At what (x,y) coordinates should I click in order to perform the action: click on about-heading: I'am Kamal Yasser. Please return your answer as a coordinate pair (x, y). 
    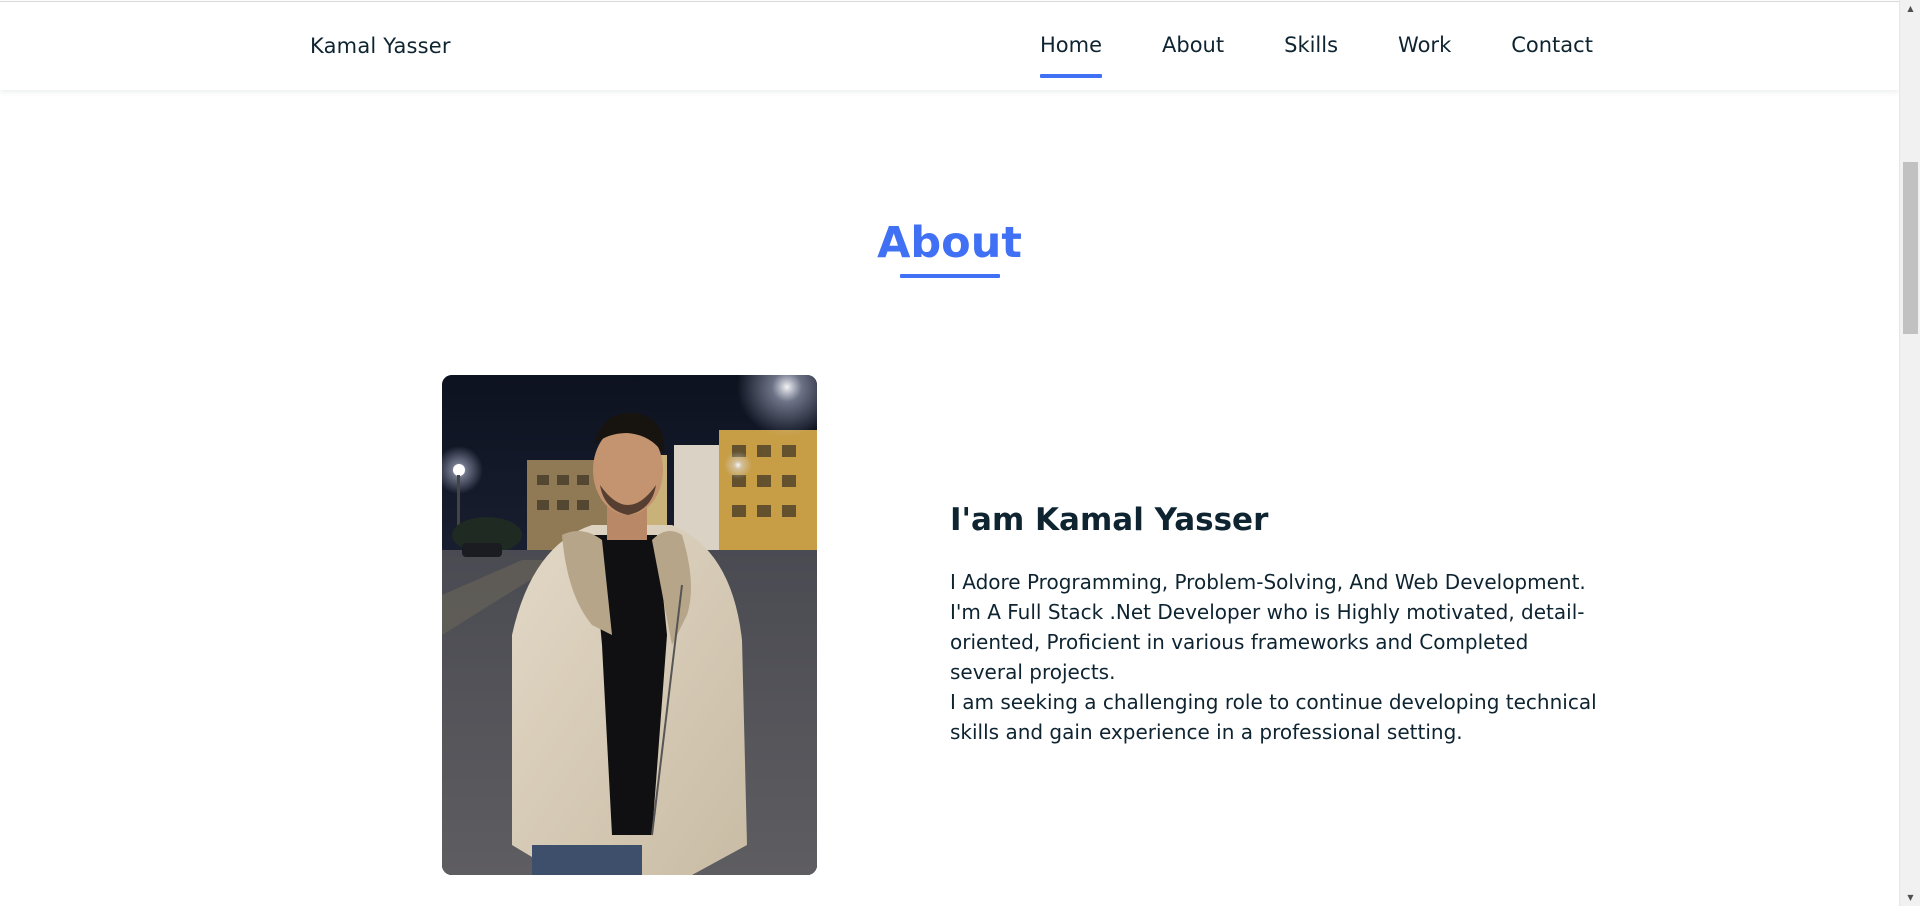
    Looking at the image, I should click on (1109, 520).